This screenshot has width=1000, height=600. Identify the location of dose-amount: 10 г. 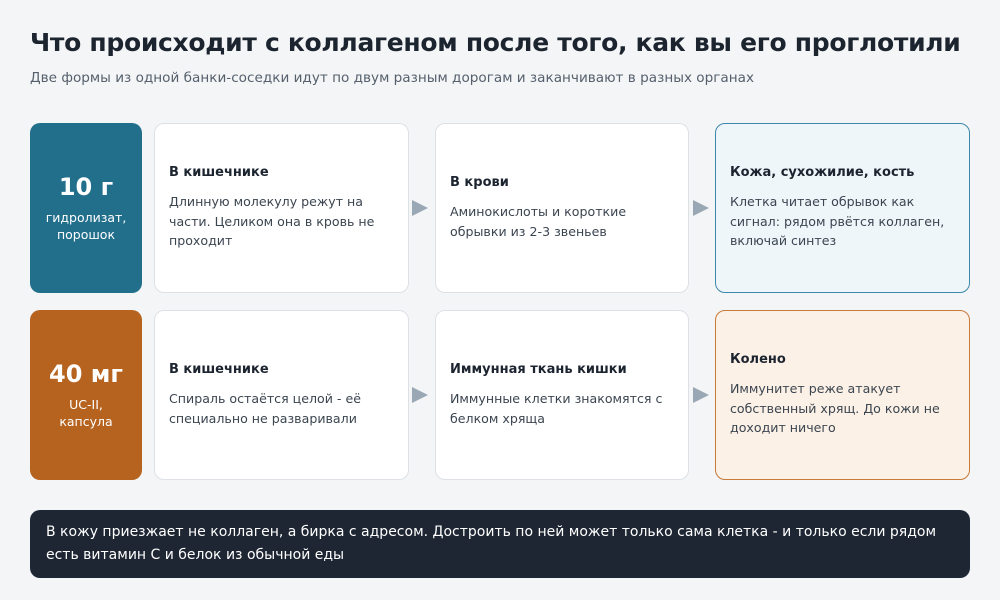
(86, 187).